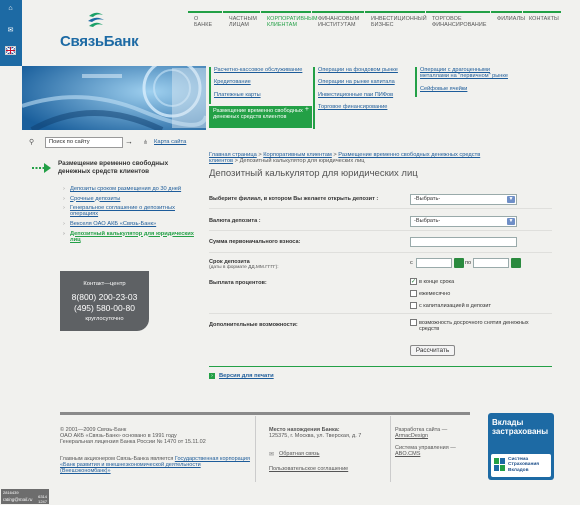 The width and height of the screenshot is (580, 505). I want to click on currency-select-value: -Выбрать-, so click(427, 221).